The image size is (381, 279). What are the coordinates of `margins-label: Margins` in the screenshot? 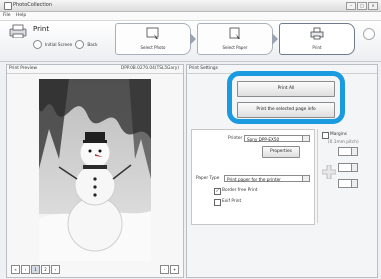 It's located at (338, 134).